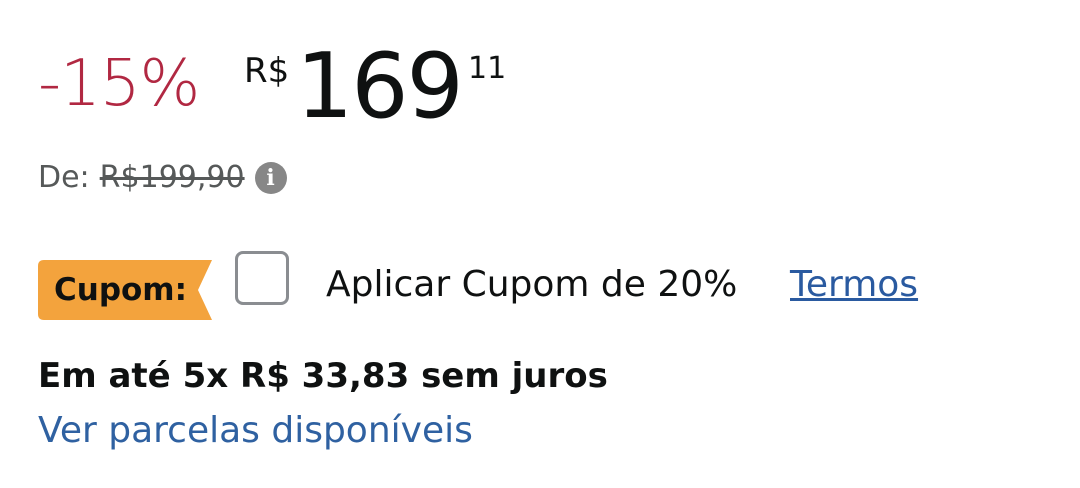  I want to click on price-fraction: 11, so click(487, 68).